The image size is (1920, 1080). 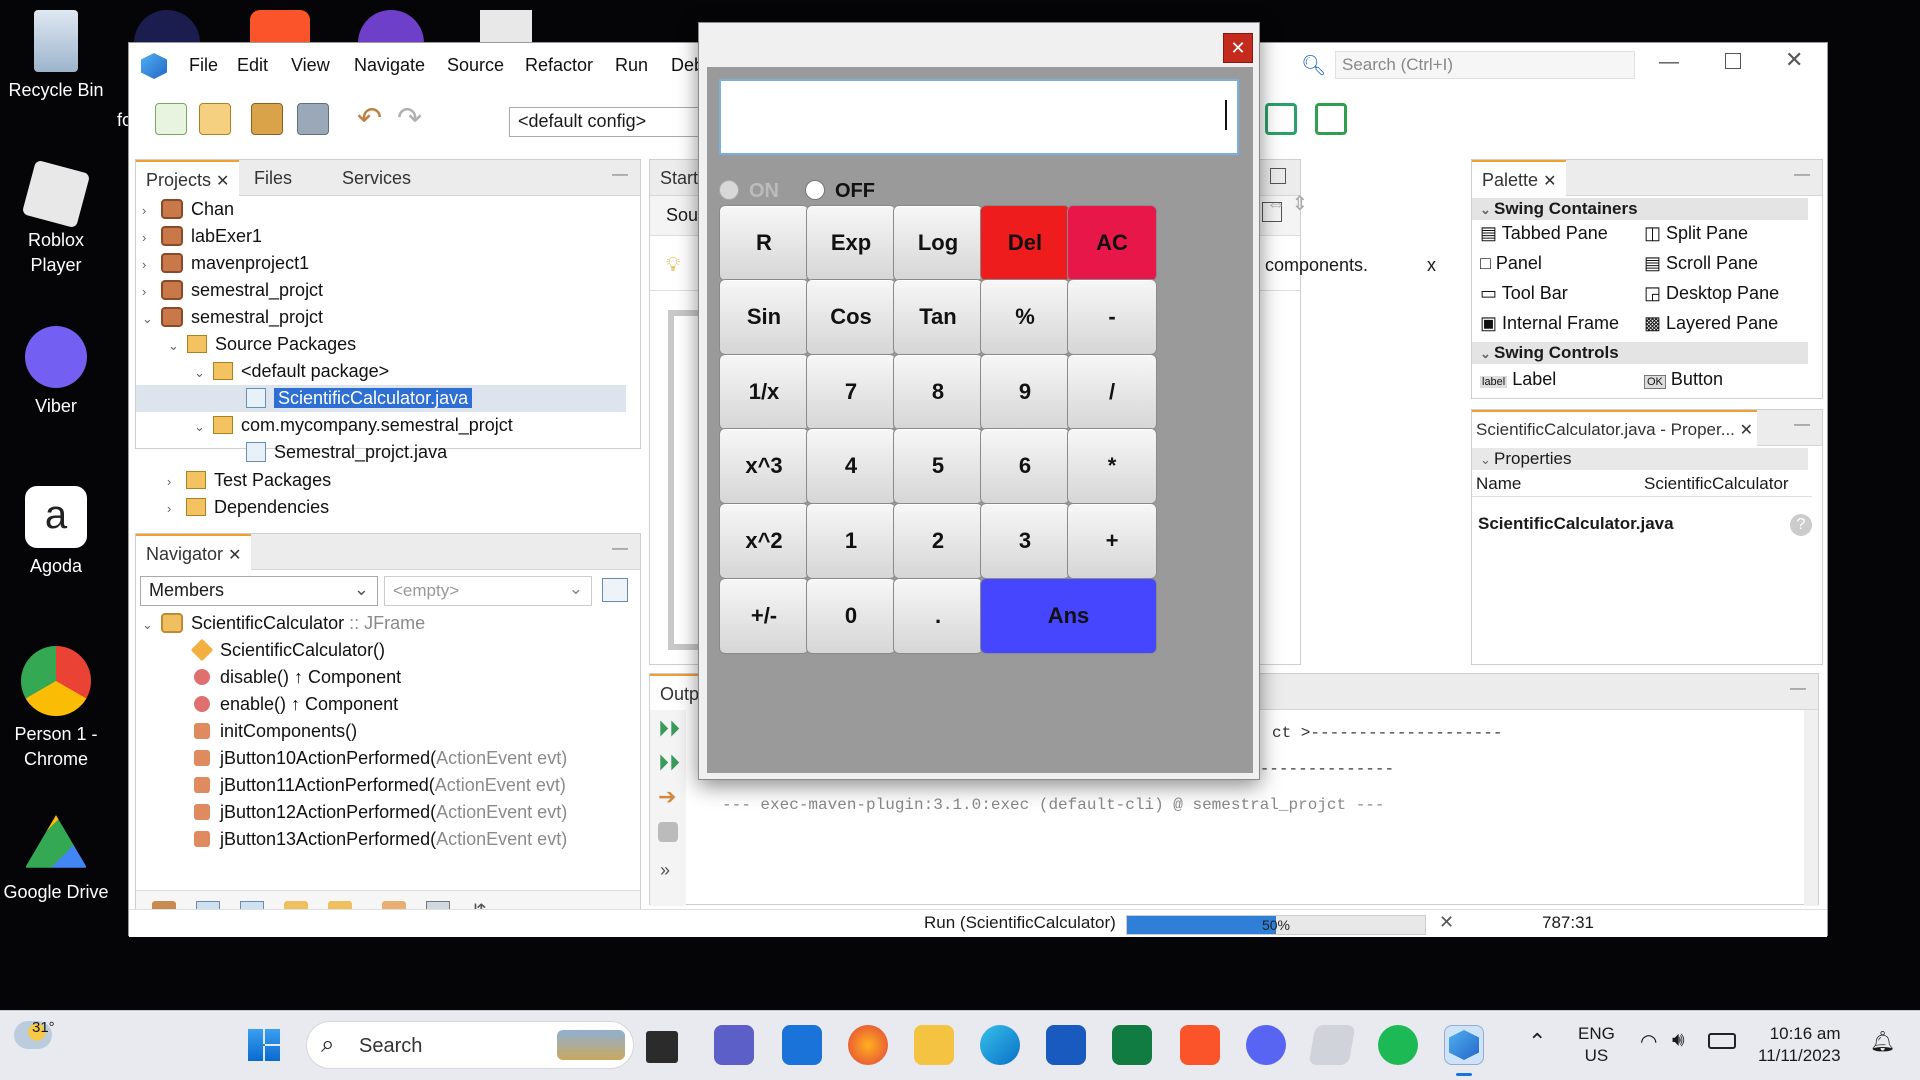 What do you see at coordinates (851, 392) in the screenshot?
I see `digit-7-button: 7` at bounding box center [851, 392].